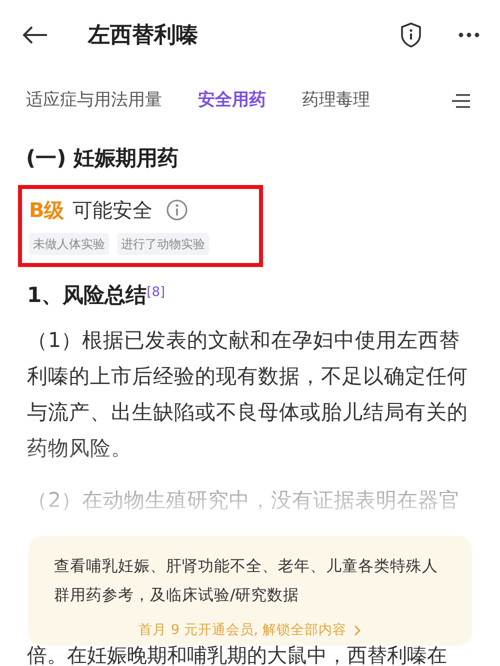 The image size is (500, 666). What do you see at coordinates (112, 210) in the screenshot?
I see `grade-label: 可能安全` at bounding box center [112, 210].